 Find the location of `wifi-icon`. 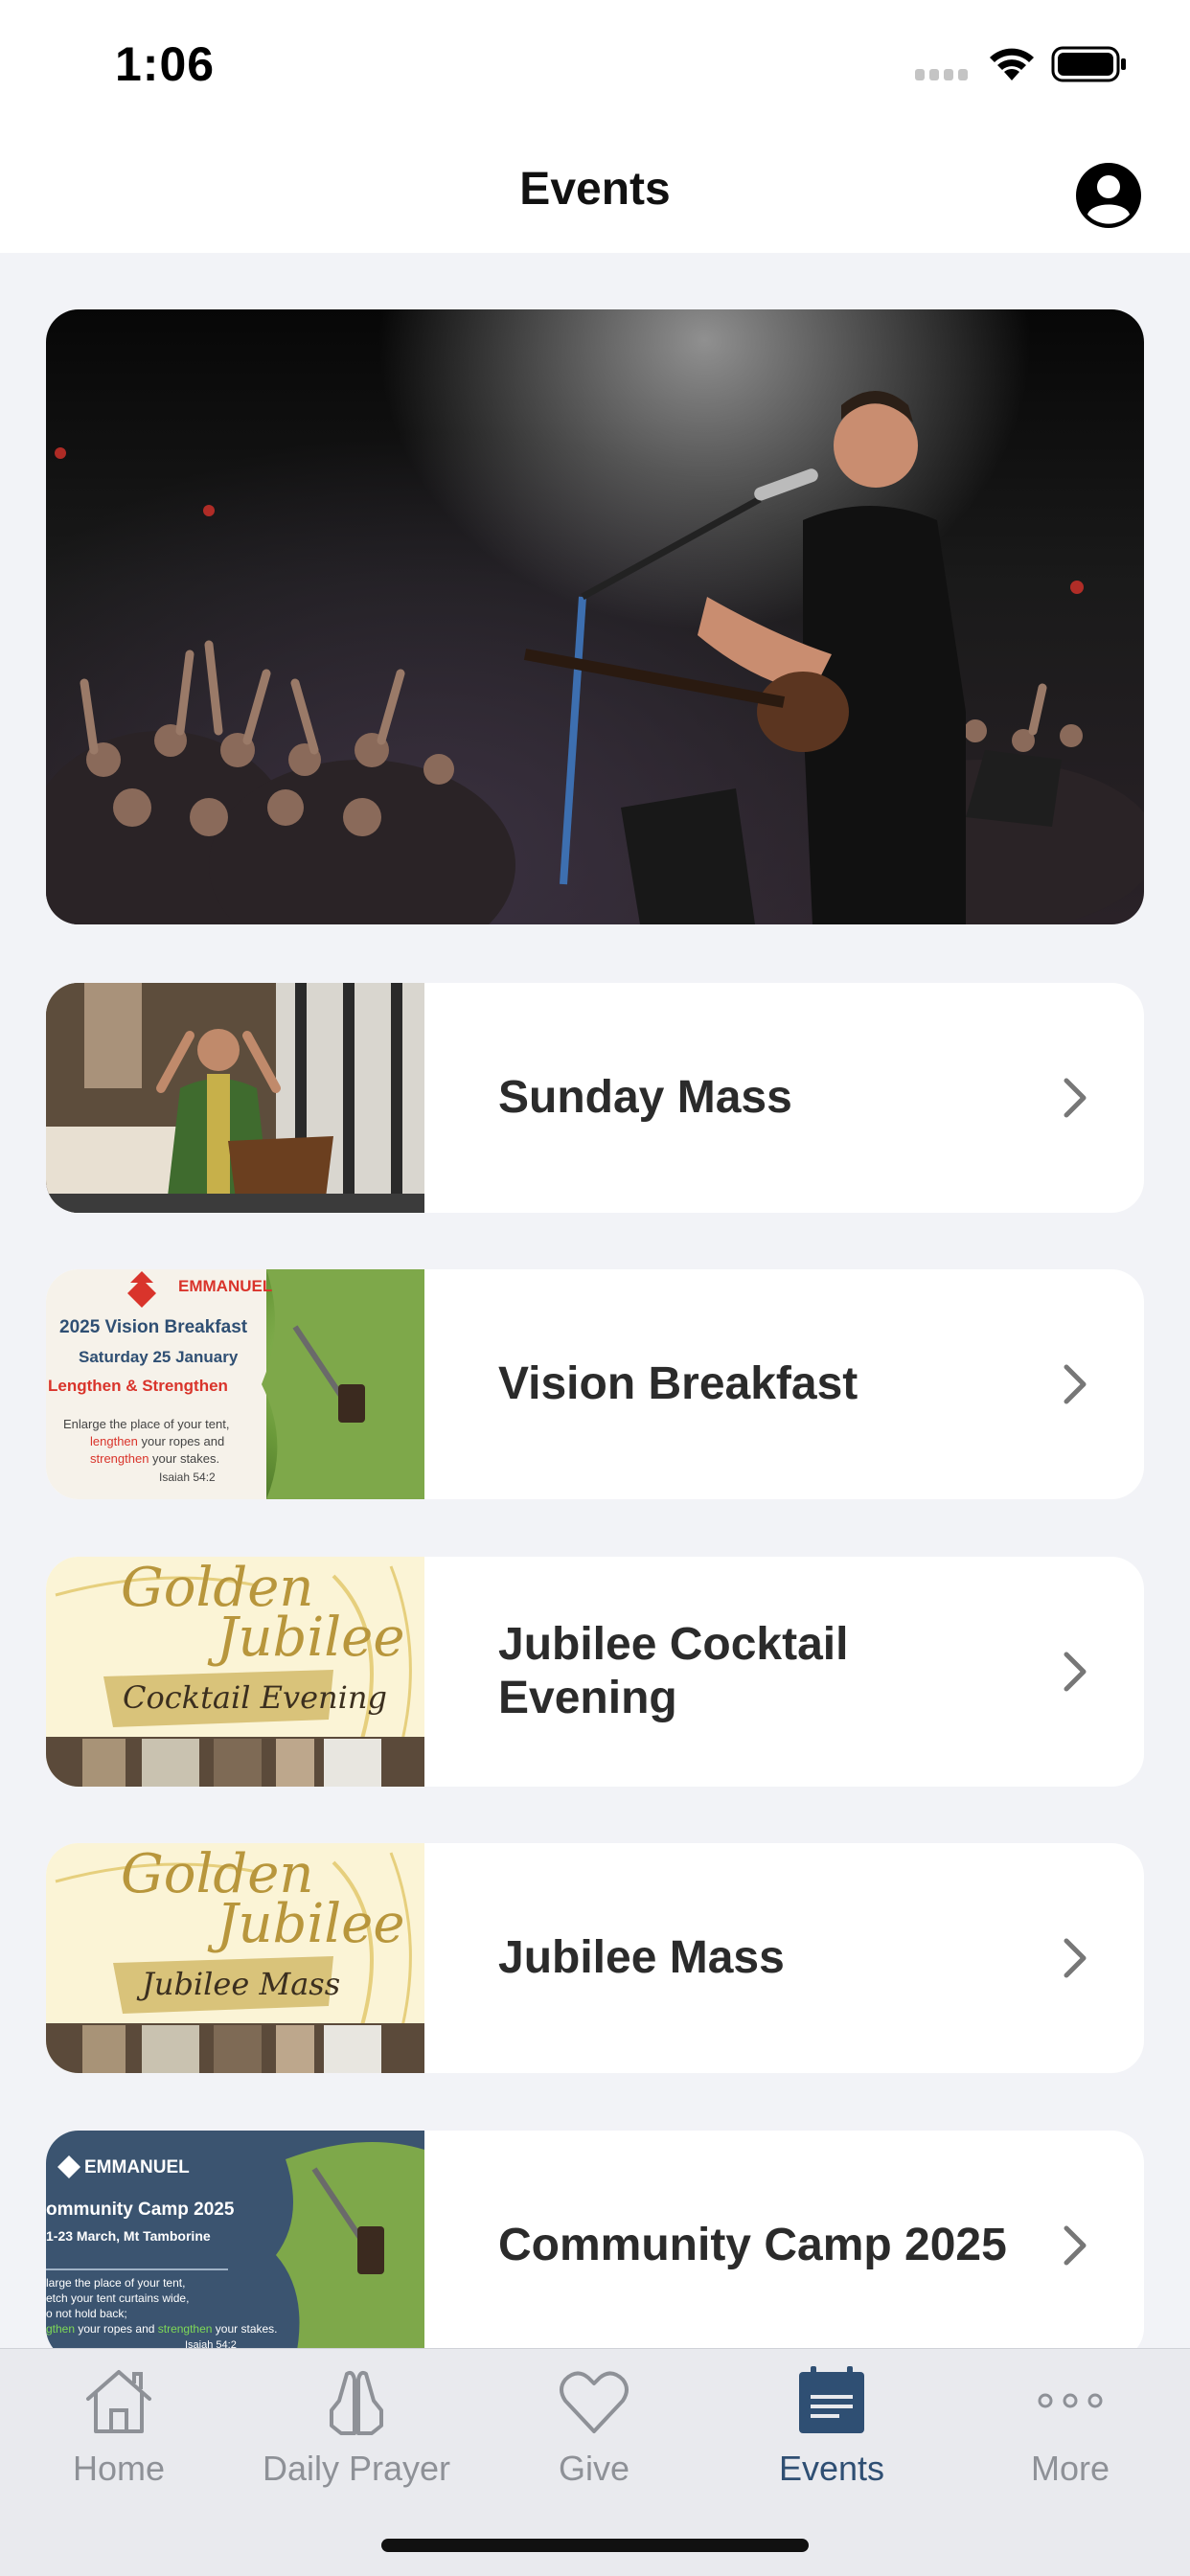

wifi-icon is located at coordinates (1012, 64).